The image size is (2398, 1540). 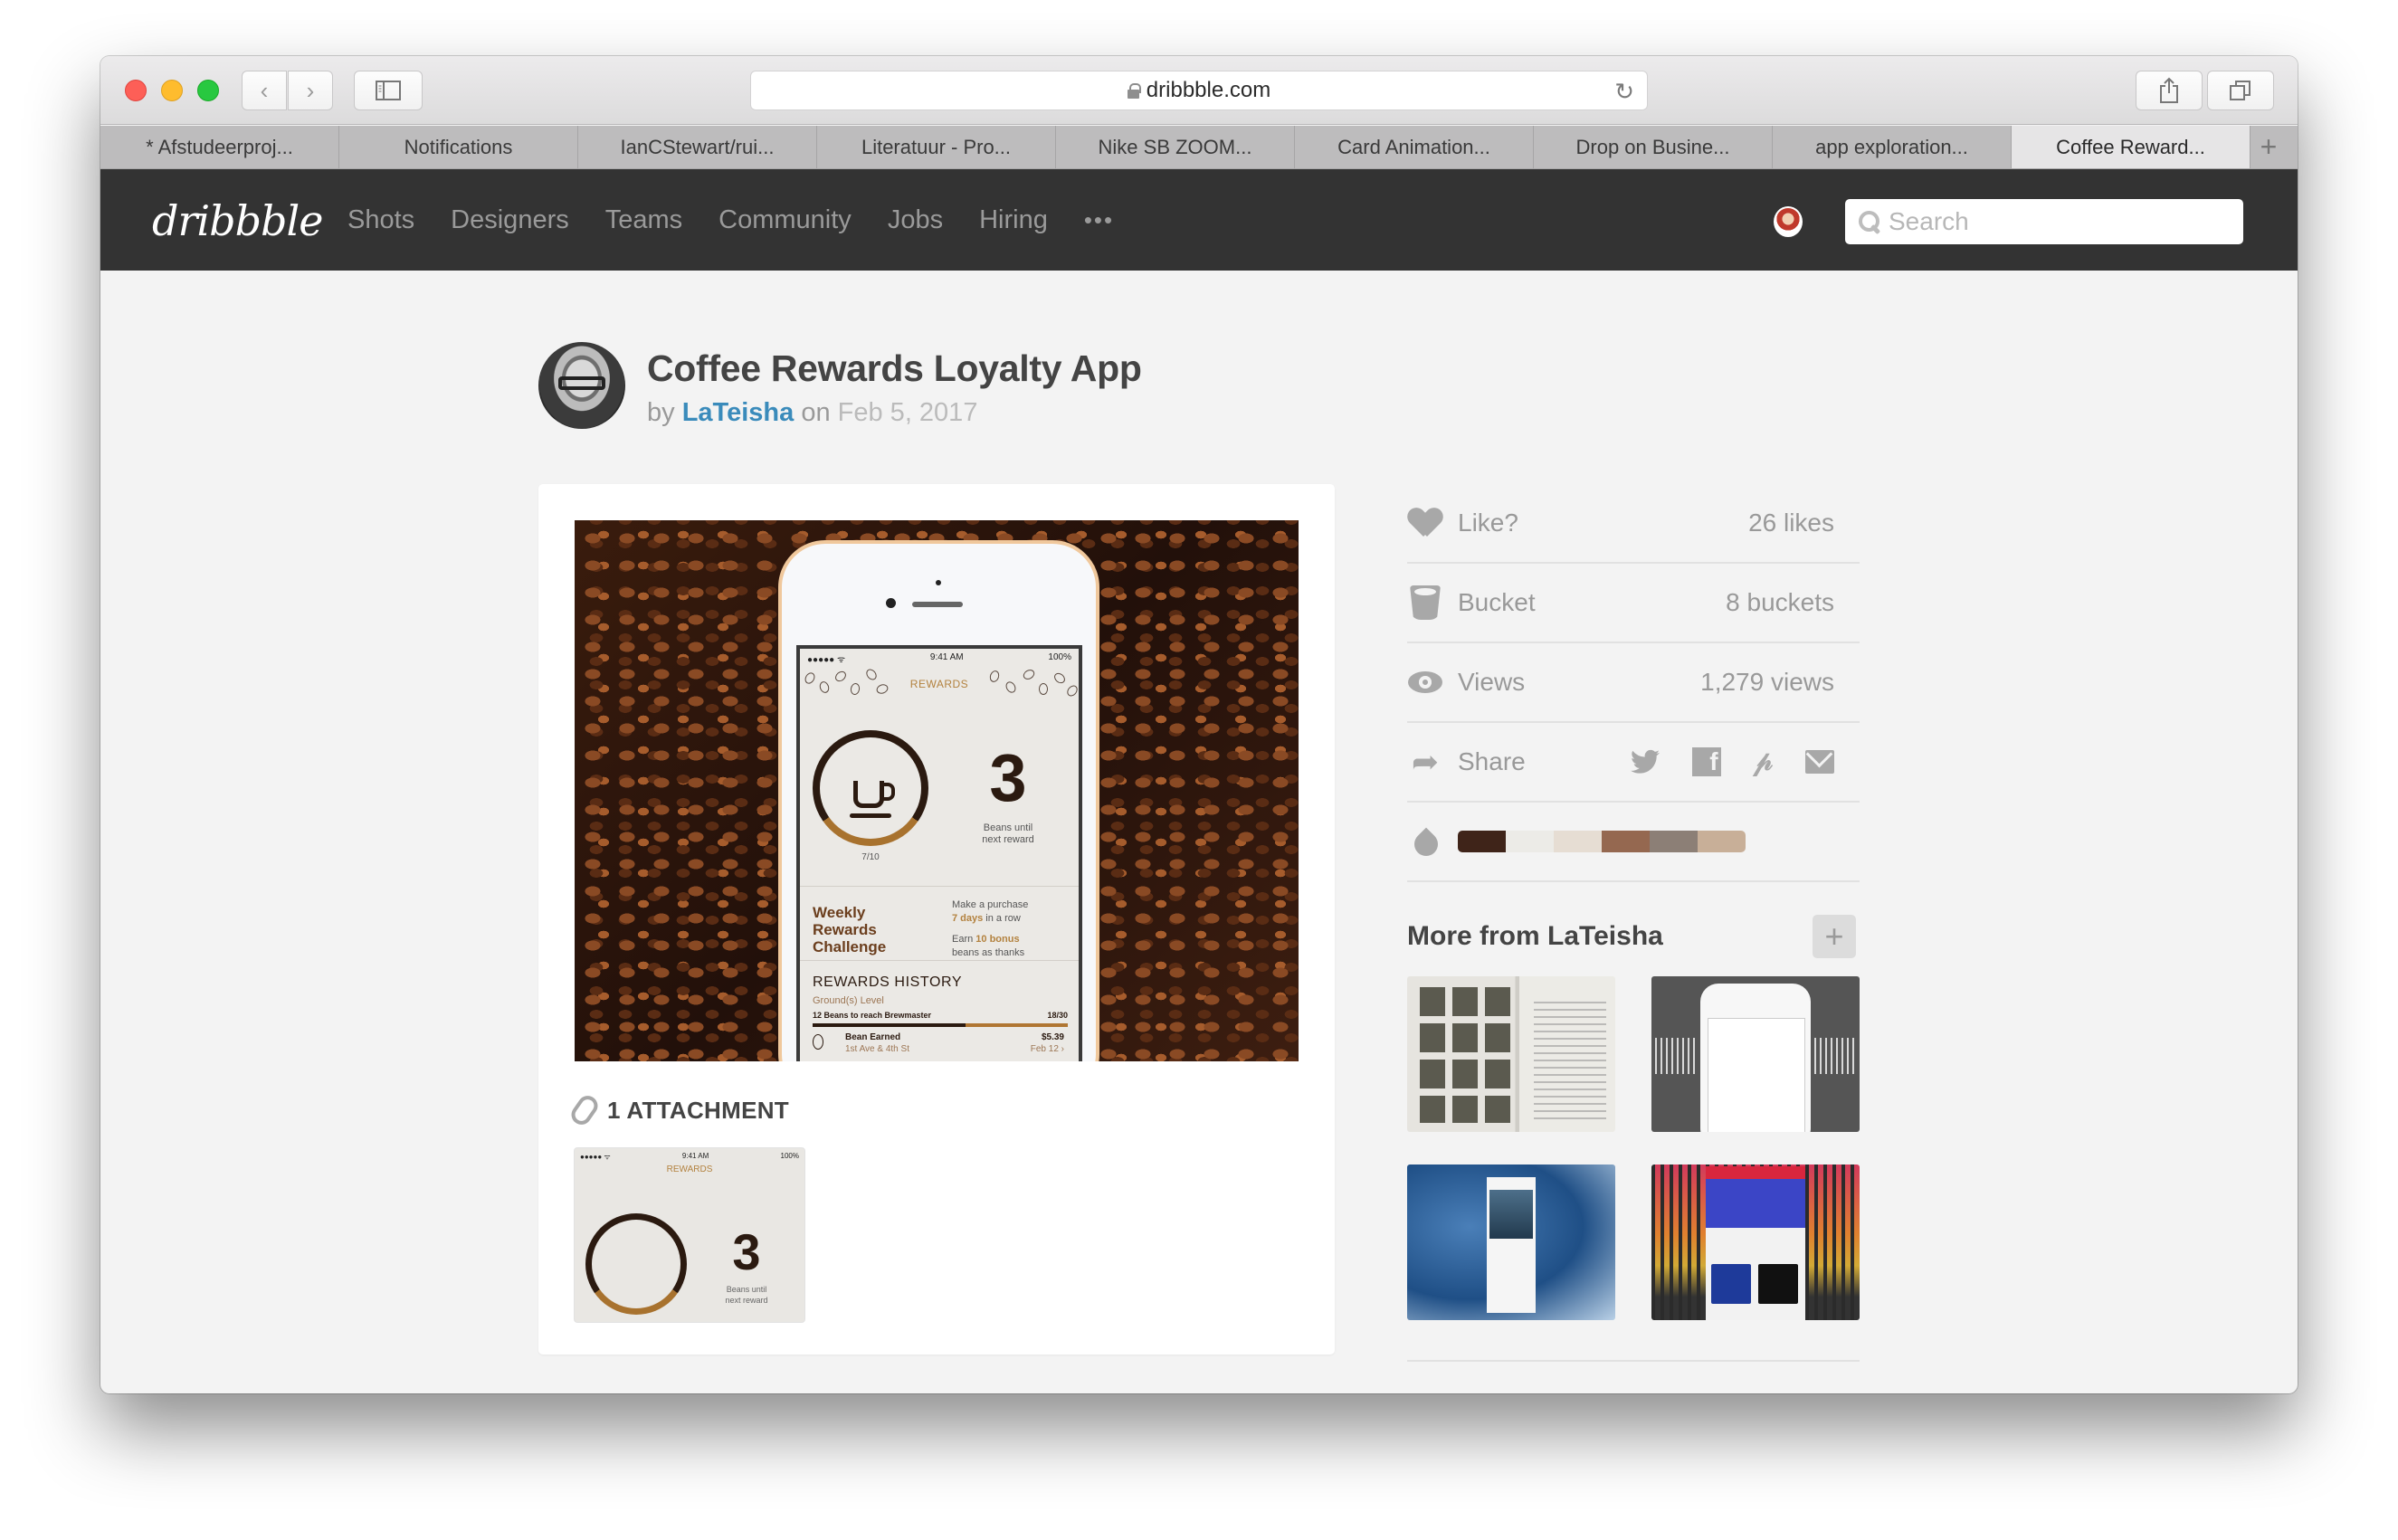 I want to click on buckets-count: 8 buckets, so click(x=1780, y=602).